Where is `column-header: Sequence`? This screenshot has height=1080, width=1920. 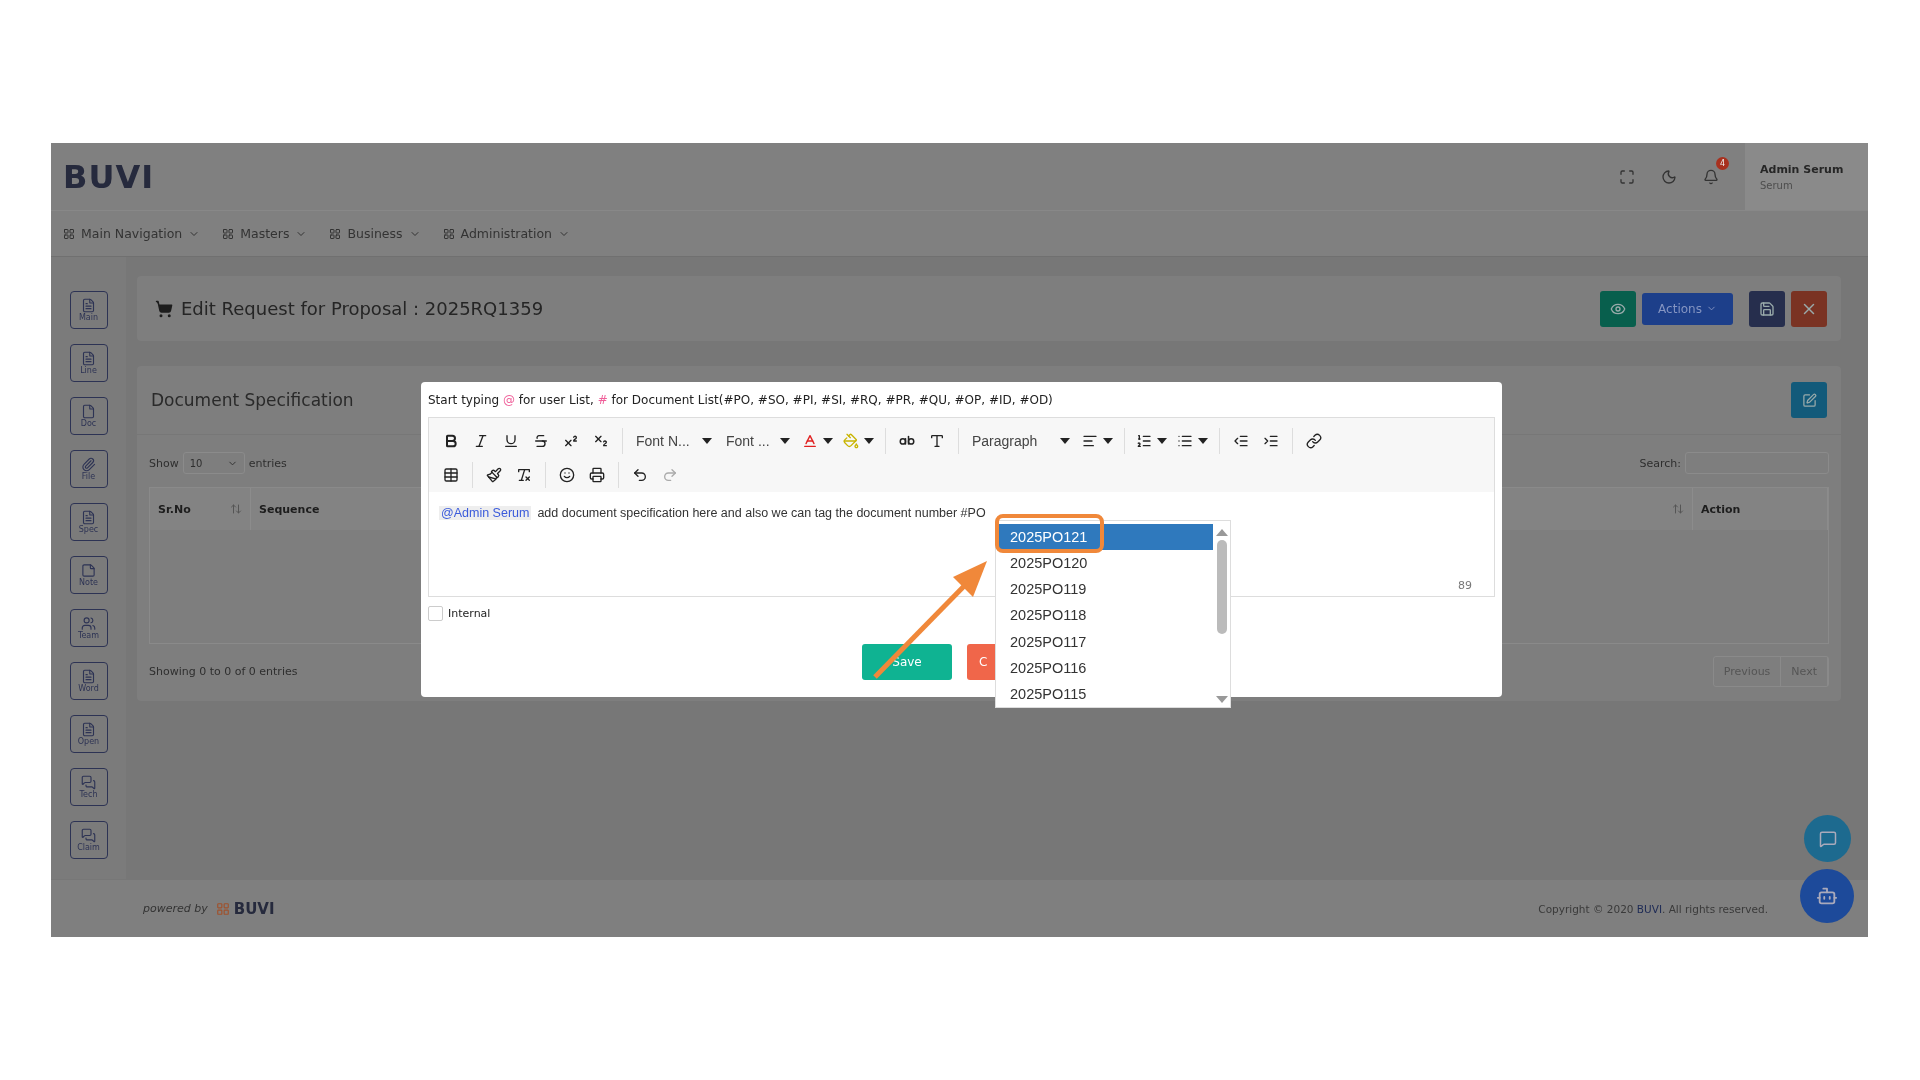 column-header: Sequence is located at coordinates (289, 509).